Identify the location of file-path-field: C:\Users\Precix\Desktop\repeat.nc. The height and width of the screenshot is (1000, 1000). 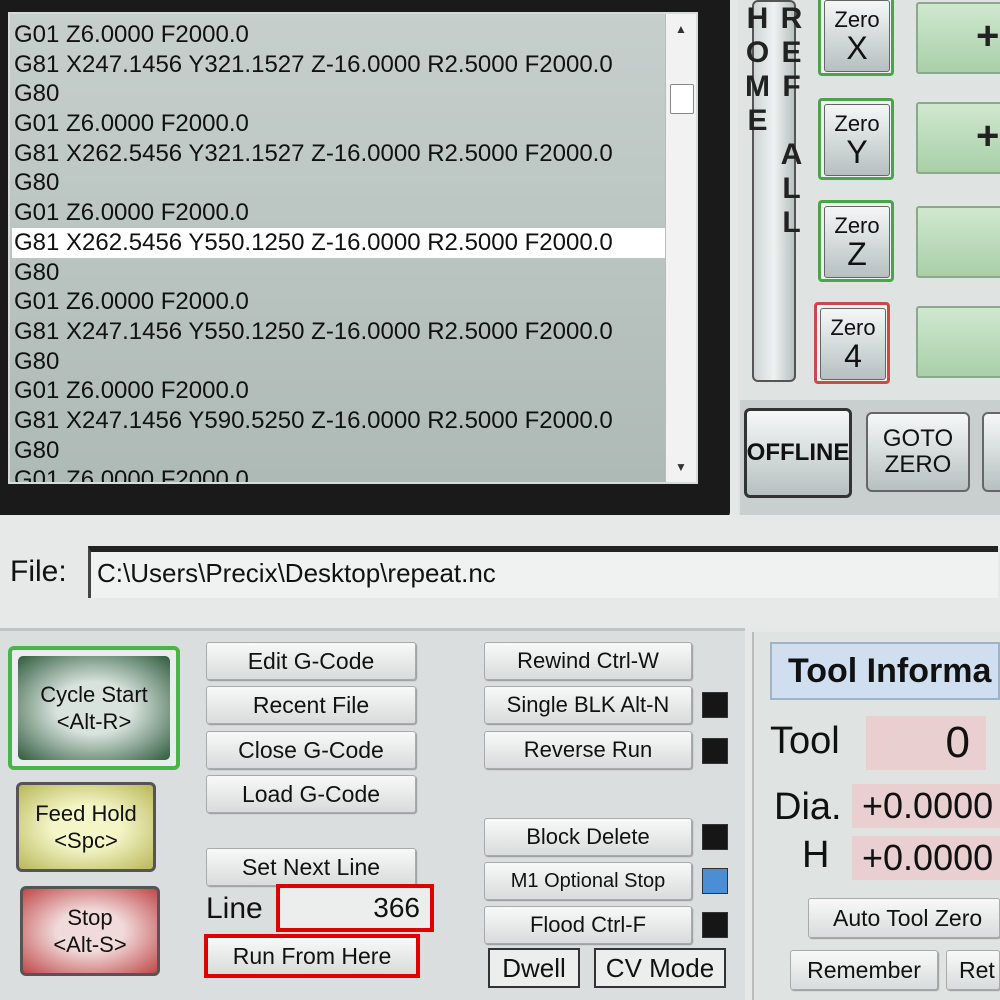
(543, 572).